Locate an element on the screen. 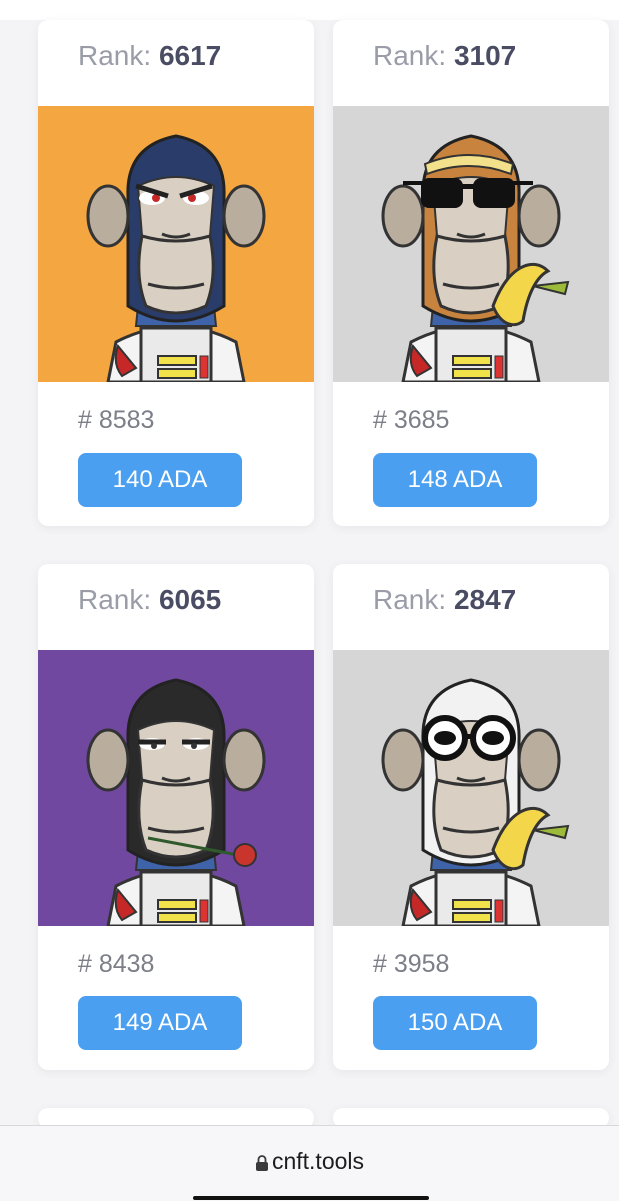 This screenshot has width=619, height=1201. token-number: # 3685 is located at coordinates (411, 420).